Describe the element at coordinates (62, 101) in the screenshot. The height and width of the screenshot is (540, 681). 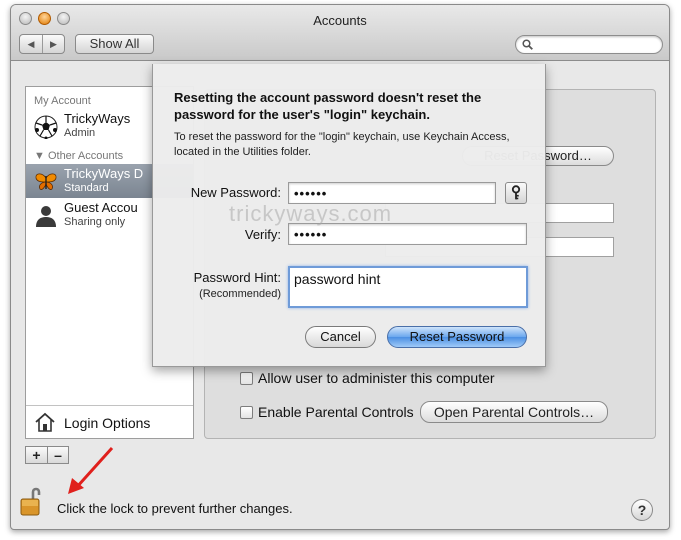
I see `my-account-header: My Account` at that location.